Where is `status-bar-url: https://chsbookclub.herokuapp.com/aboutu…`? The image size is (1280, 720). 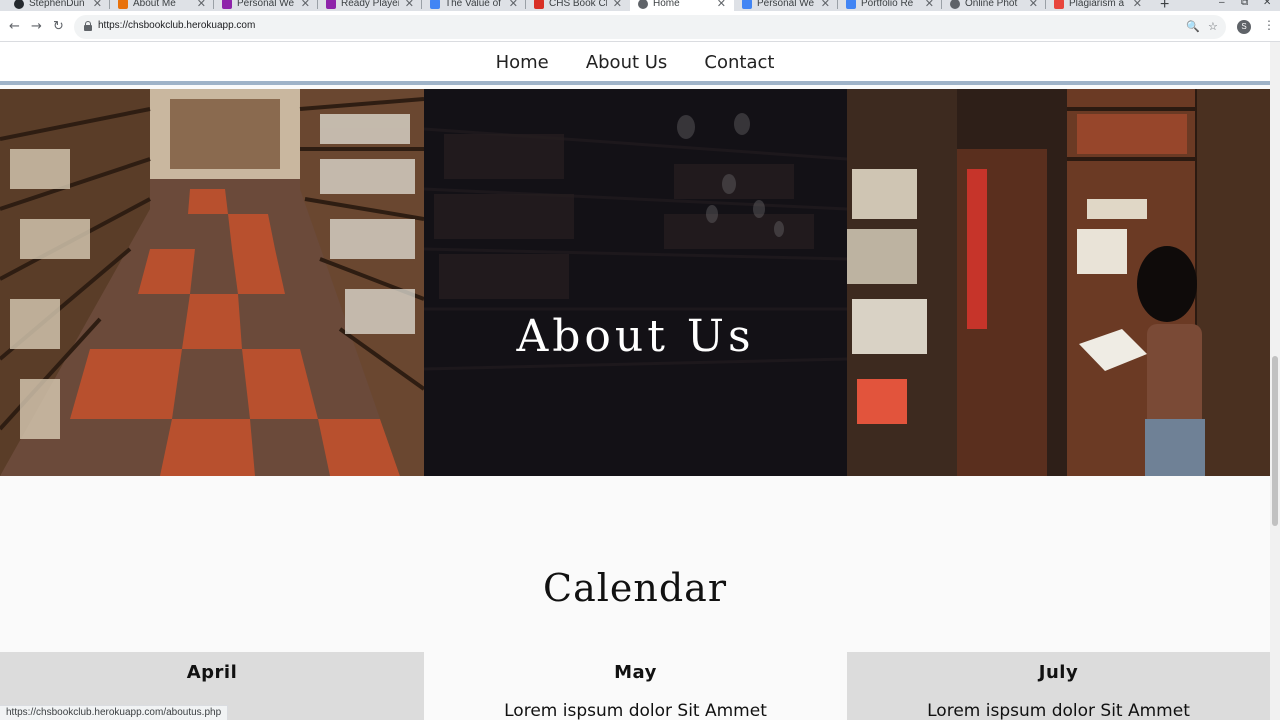
status-bar-url: https://chsbookclub.herokuapp.com/aboutu… is located at coordinates (114, 712).